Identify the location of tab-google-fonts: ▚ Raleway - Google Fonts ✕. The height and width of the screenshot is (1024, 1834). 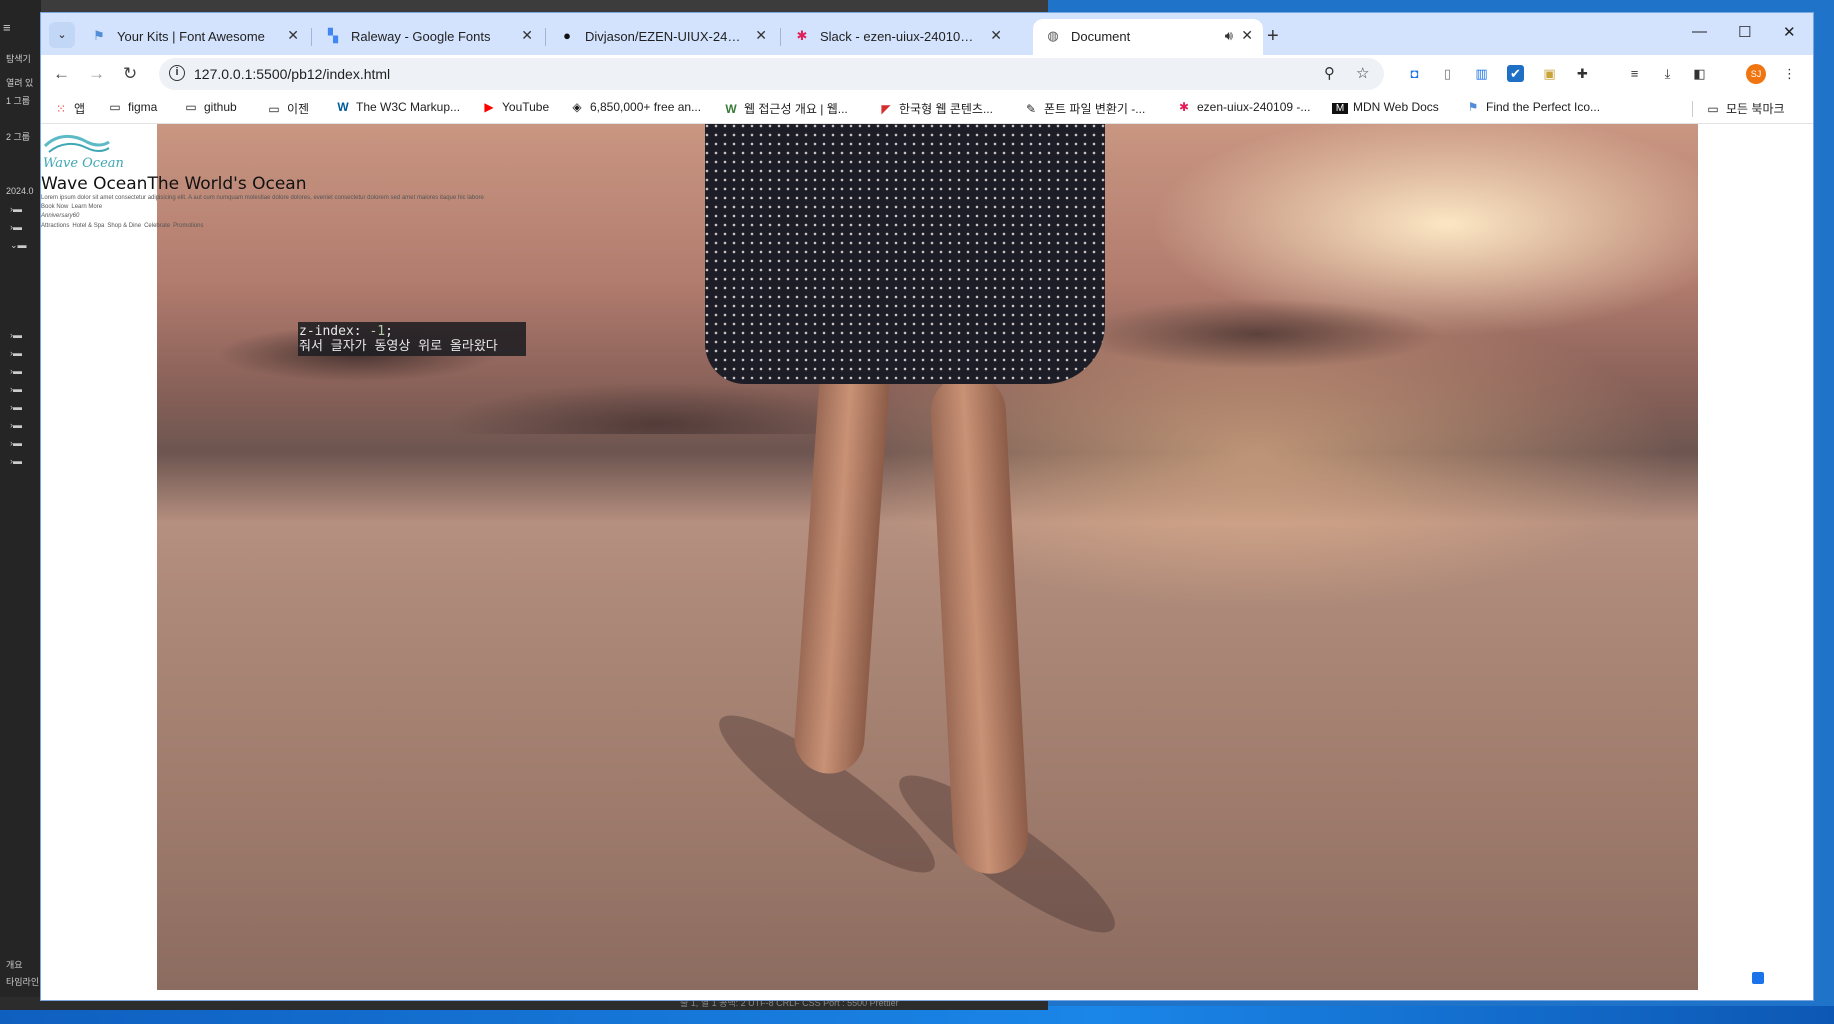
(428, 37).